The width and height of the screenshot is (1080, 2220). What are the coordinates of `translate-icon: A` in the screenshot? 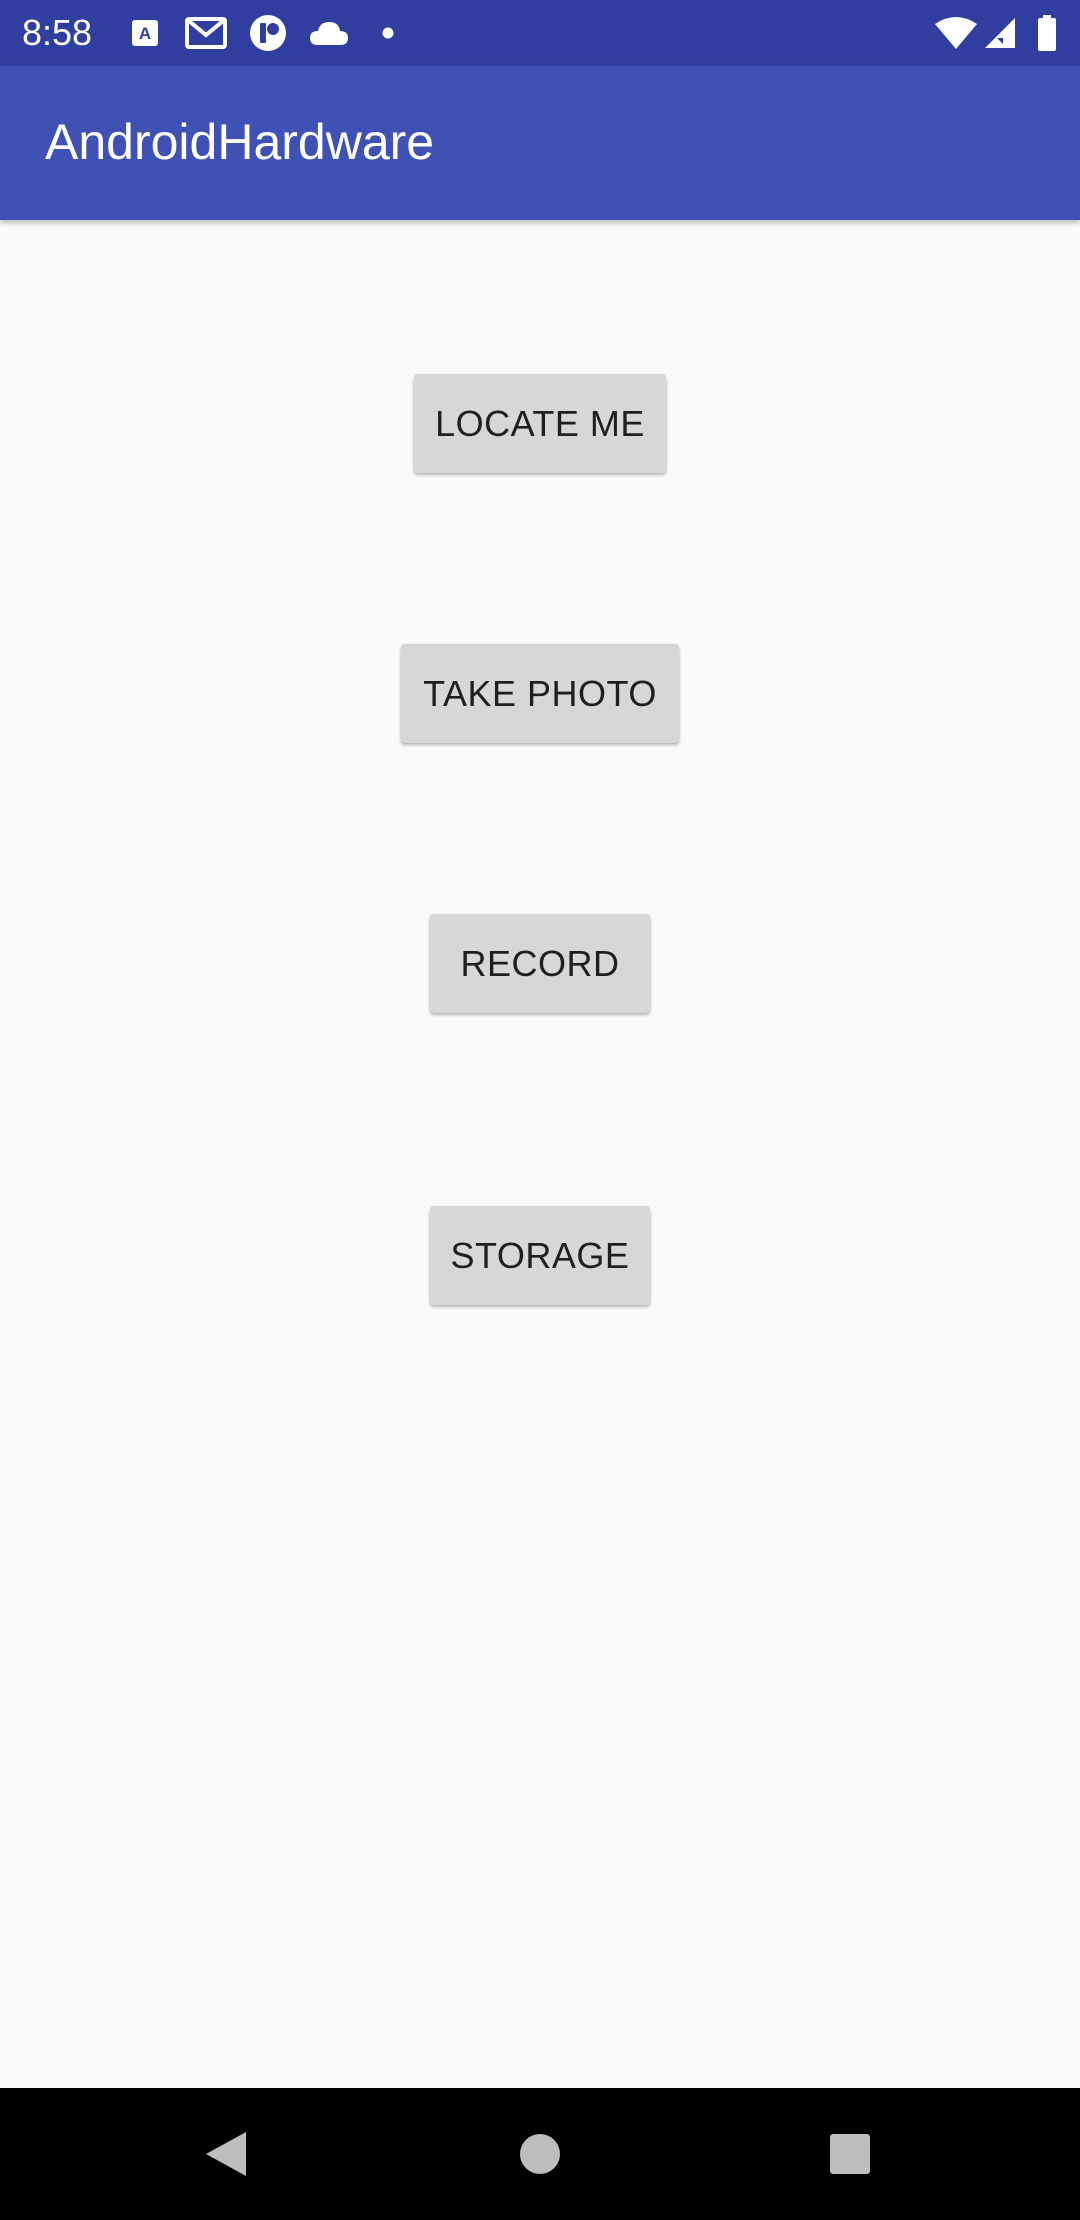 It's located at (145, 33).